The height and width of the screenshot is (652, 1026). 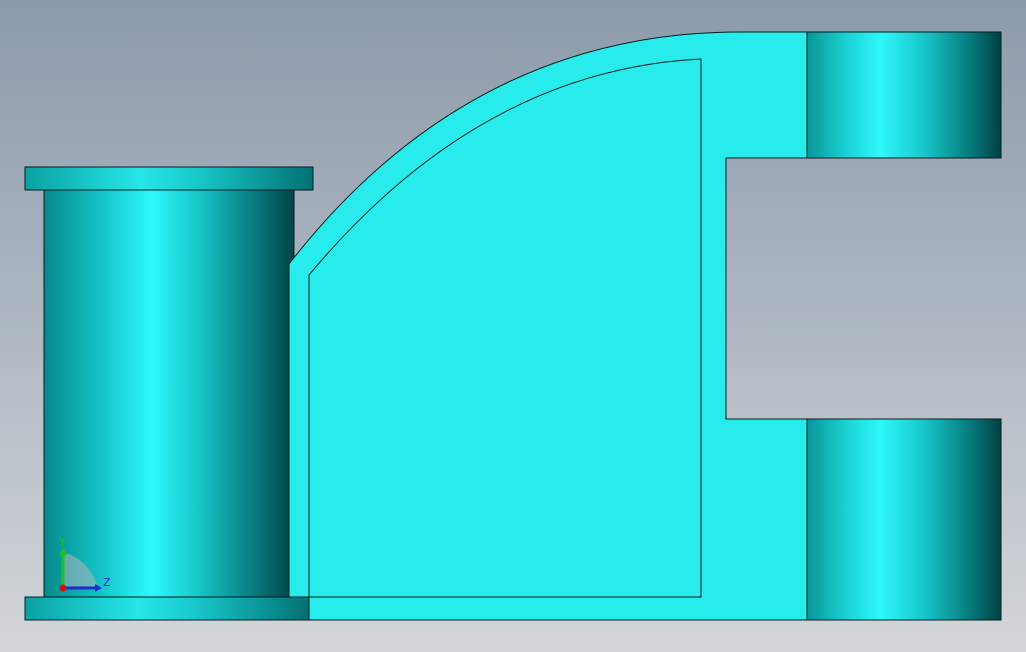 I want to click on right-bottom-cylinder, so click(x=904, y=519).